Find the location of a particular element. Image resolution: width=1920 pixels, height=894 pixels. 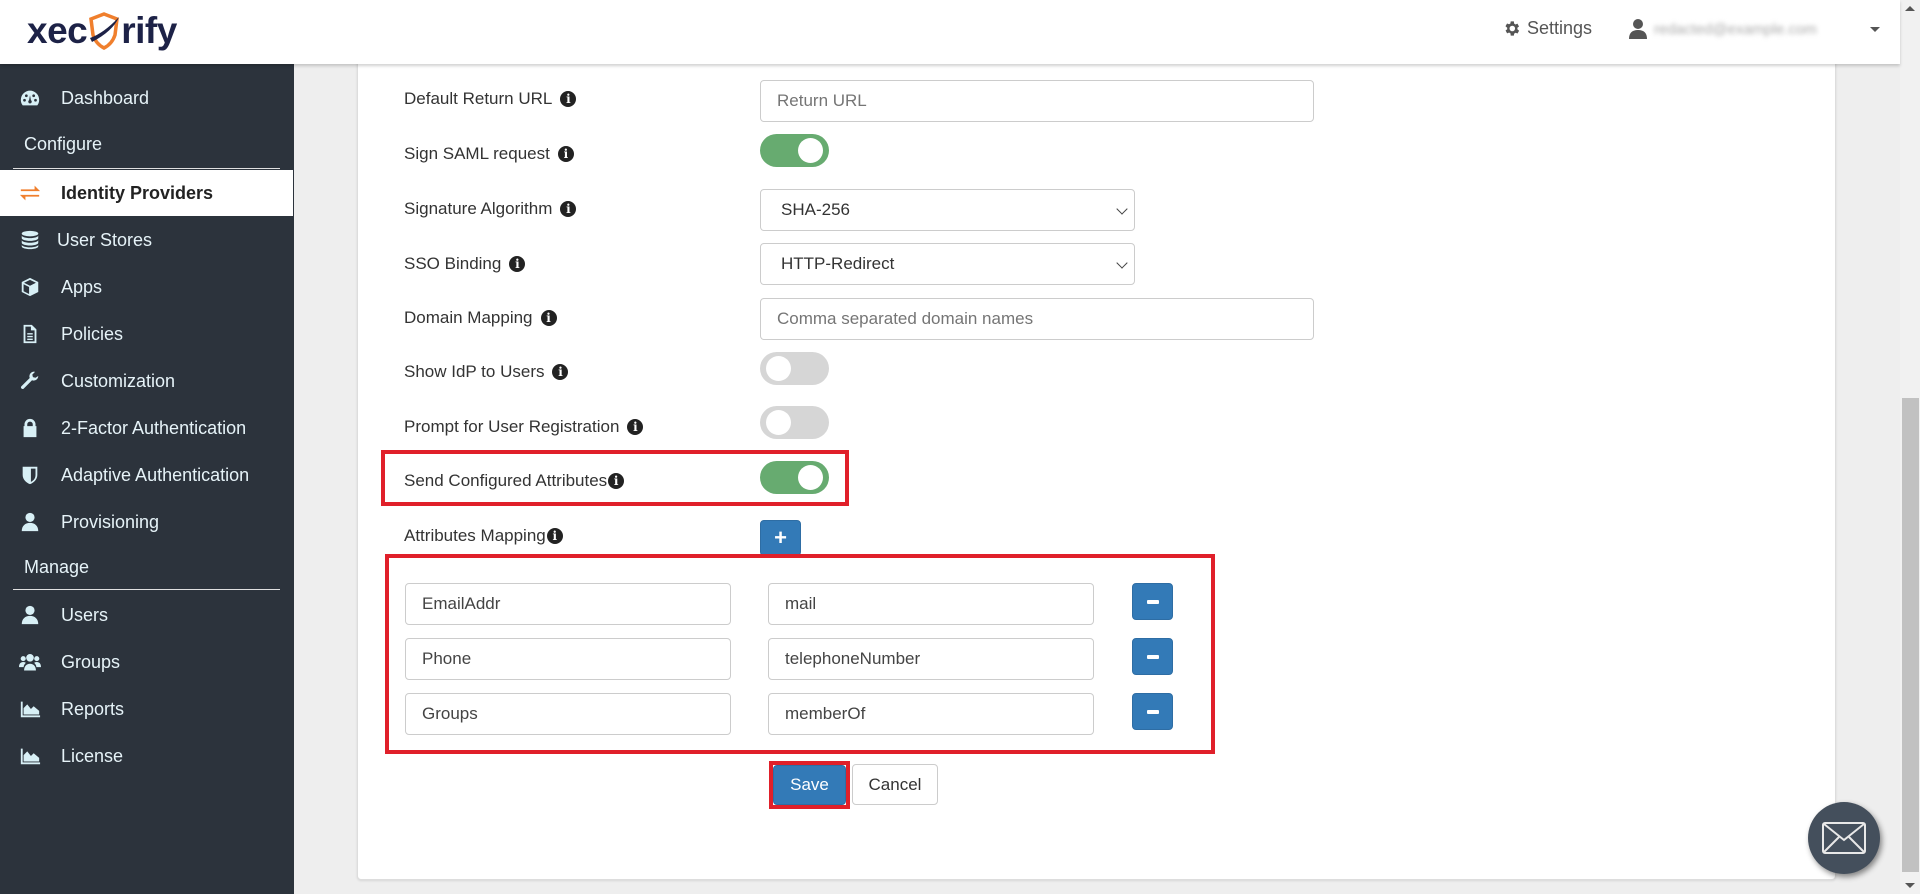

label-text: Send Configured Attributes is located at coordinates (506, 480).